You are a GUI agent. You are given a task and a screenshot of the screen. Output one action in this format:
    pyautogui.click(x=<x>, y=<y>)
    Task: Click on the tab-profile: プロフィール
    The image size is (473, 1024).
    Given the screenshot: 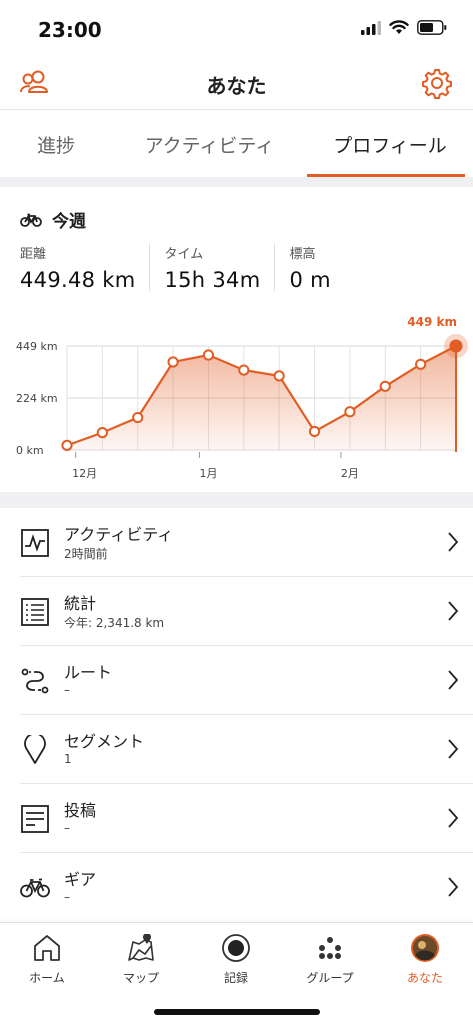 What is the action you would take?
    pyautogui.click(x=390, y=144)
    